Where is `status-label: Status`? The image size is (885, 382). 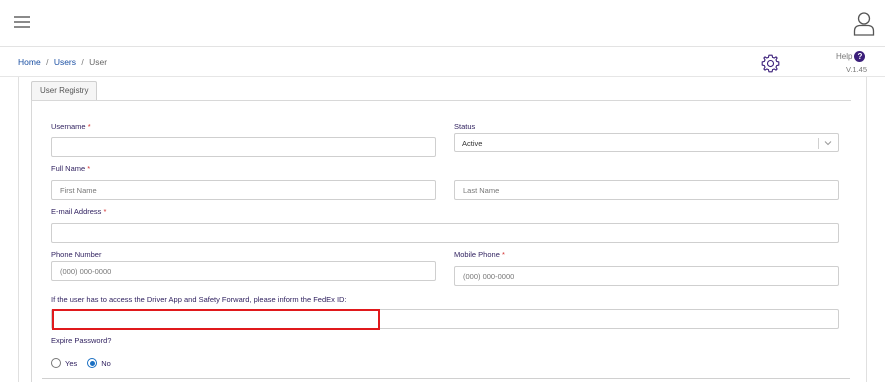 status-label: Status is located at coordinates (465, 126).